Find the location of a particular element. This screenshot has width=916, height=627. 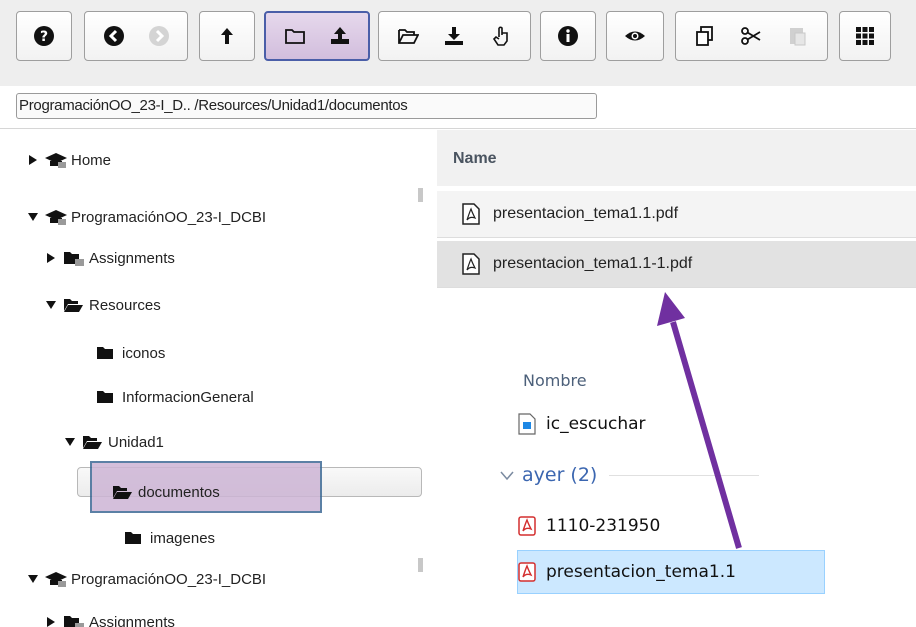

toolbar-group-preview is located at coordinates (635, 36).